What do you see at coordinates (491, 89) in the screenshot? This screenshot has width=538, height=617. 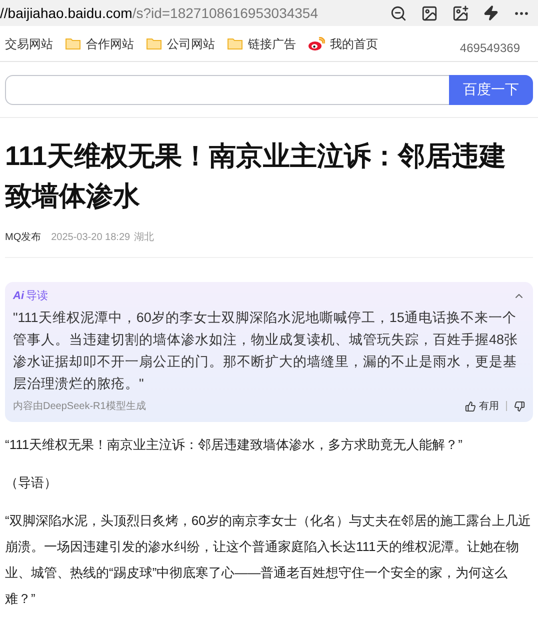 I see `search-button: 百度一下` at bounding box center [491, 89].